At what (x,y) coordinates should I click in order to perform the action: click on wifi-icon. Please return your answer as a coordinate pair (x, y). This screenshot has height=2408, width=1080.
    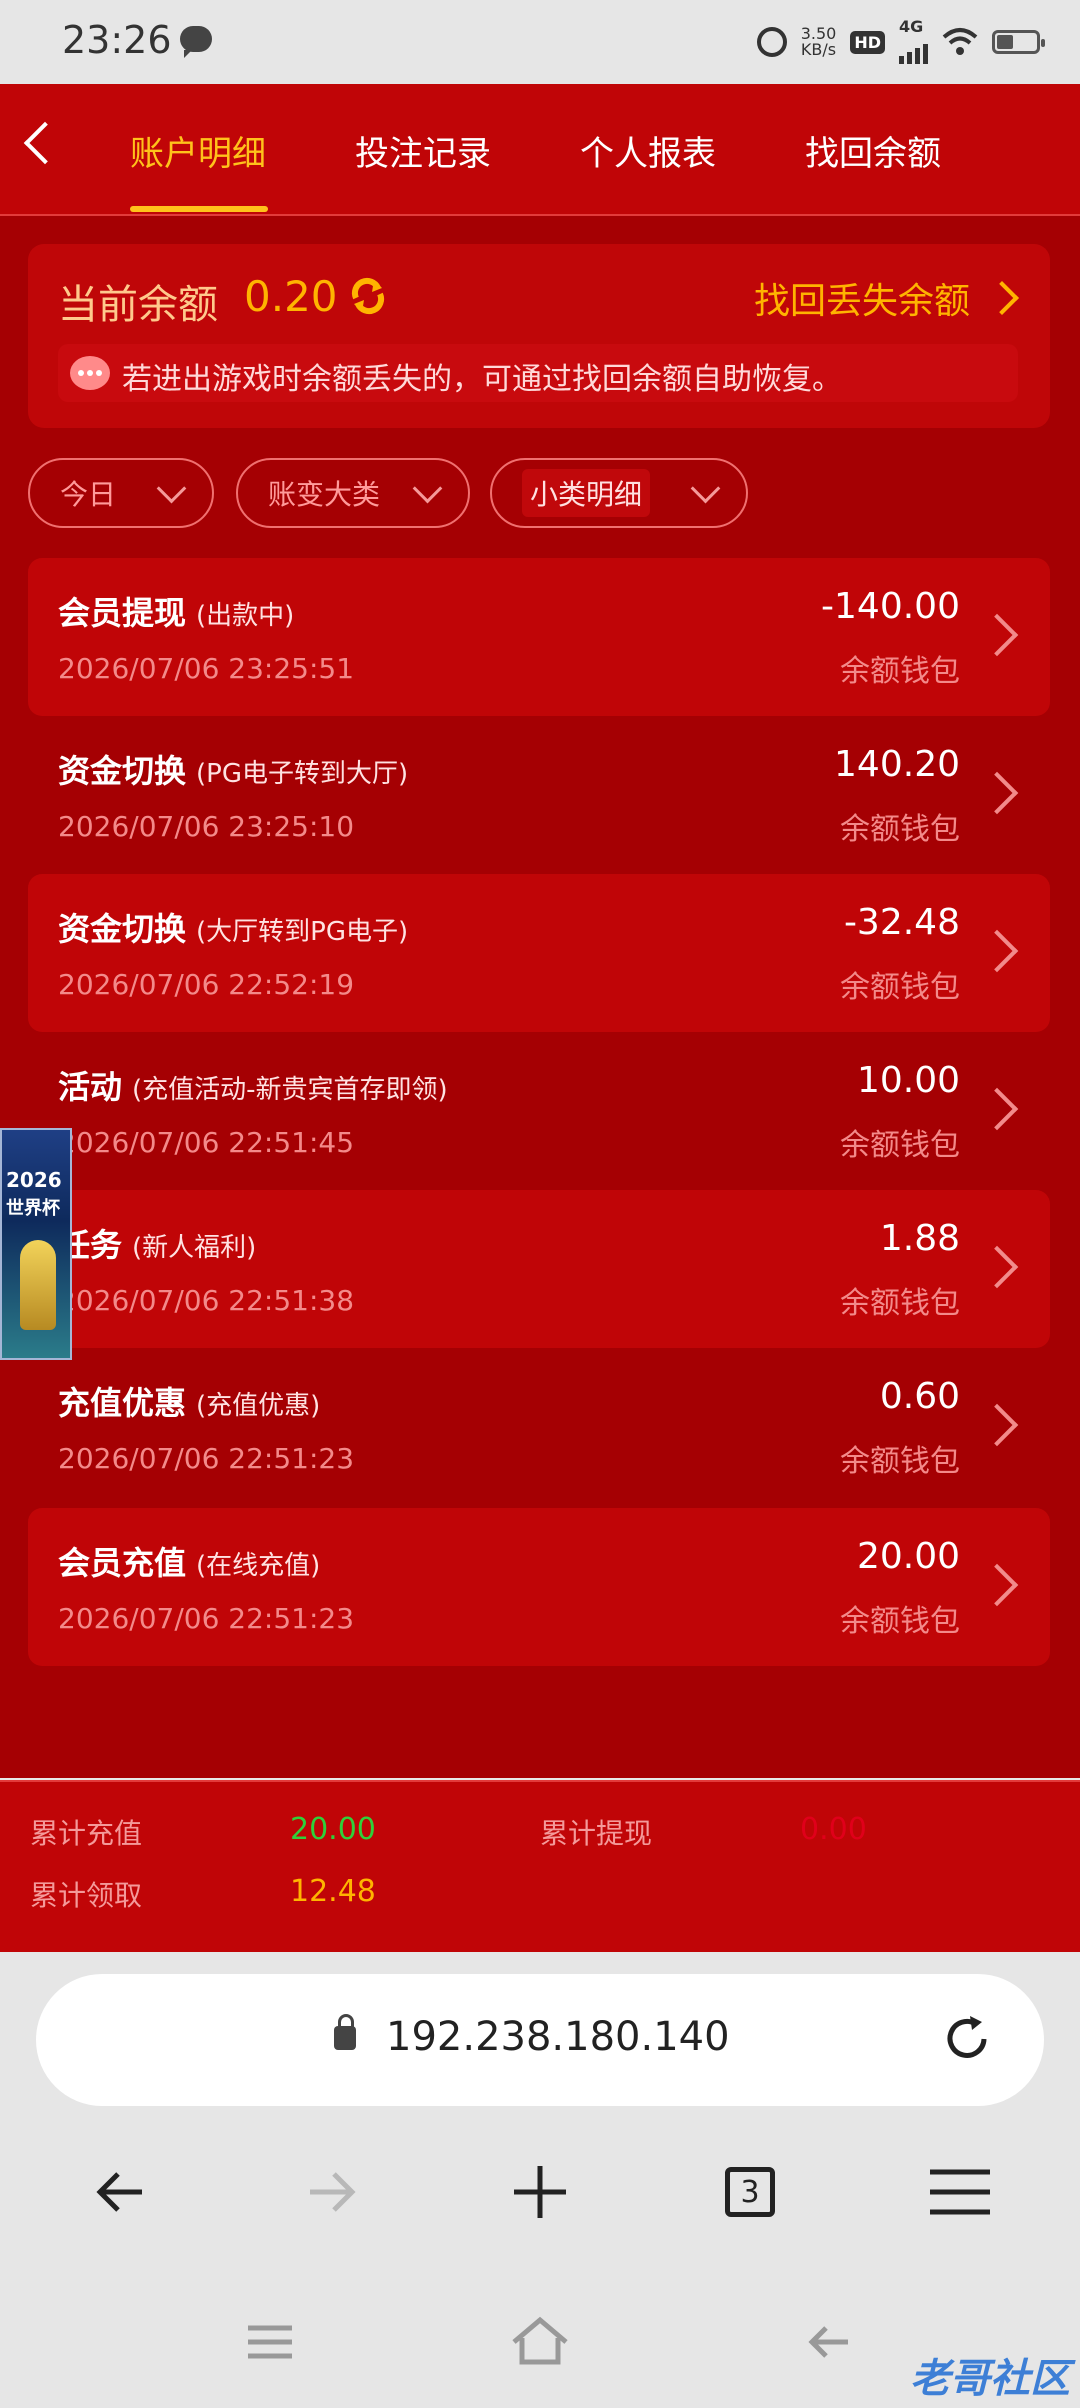
    Looking at the image, I should click on (960, 41).